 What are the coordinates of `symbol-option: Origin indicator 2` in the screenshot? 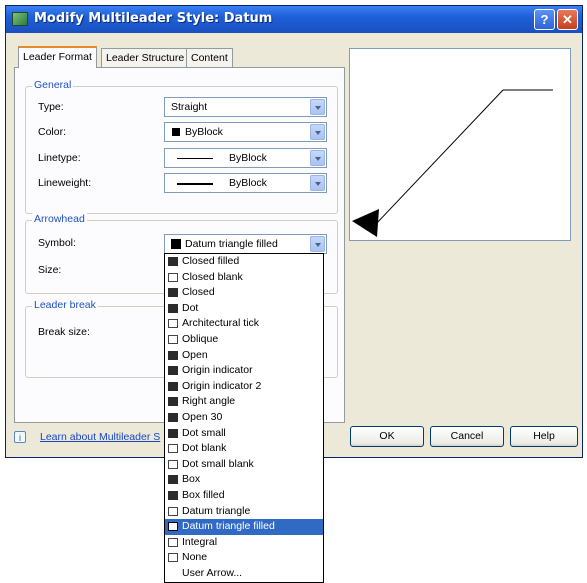 It's located at (244, 387).